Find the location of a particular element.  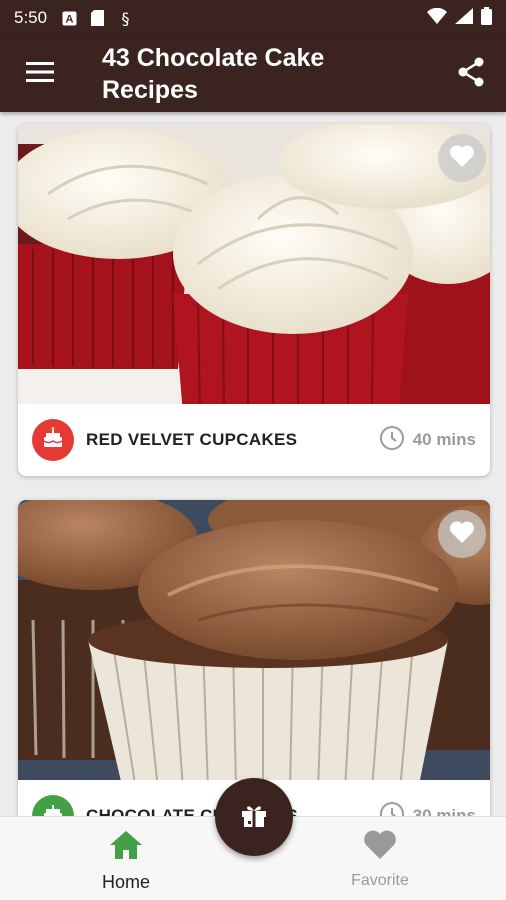

app-bar: 43 Chocolate Cake Recipes is located at coordinates (253, 74).